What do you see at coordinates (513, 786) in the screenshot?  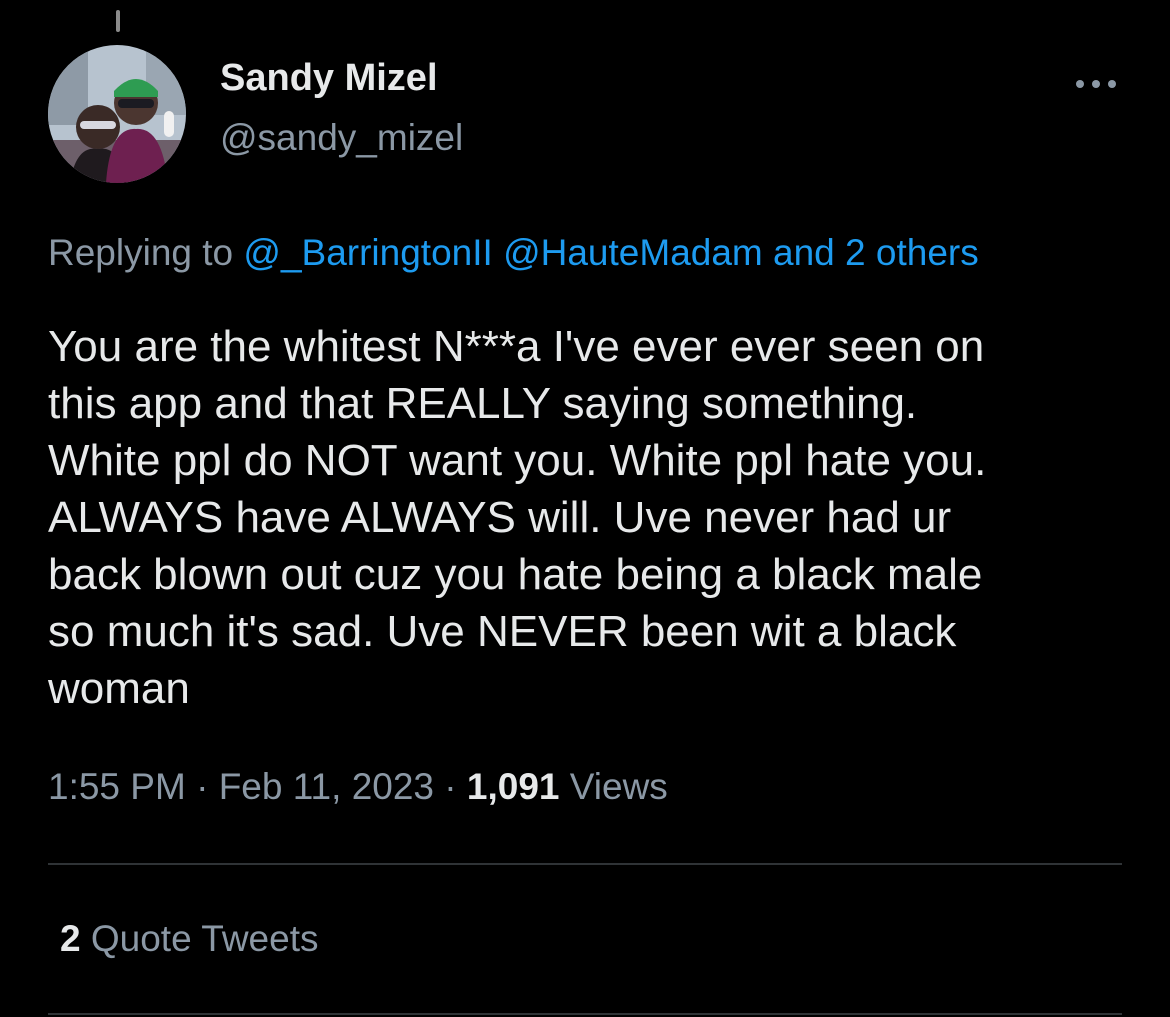 I see `views-count: 1,091` at bounding box center [513, 786].